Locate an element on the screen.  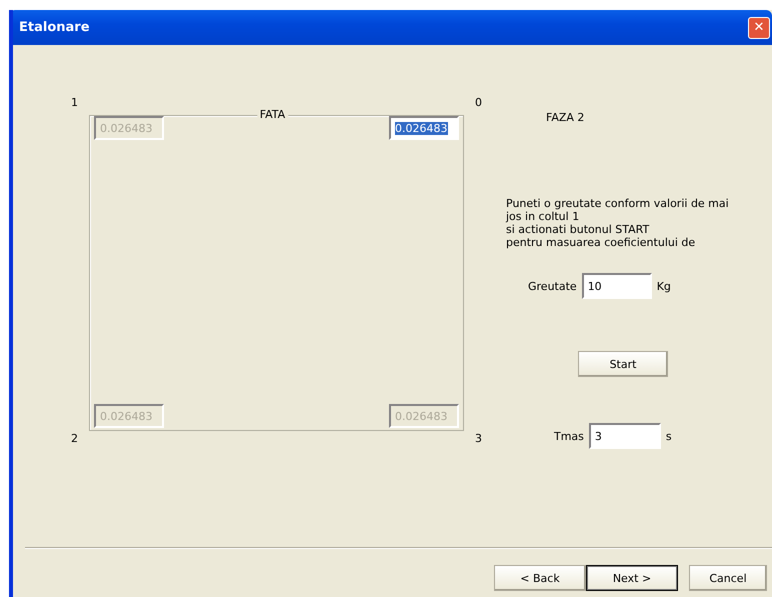
corner-label: 3 is located at coordinates (478, 439).